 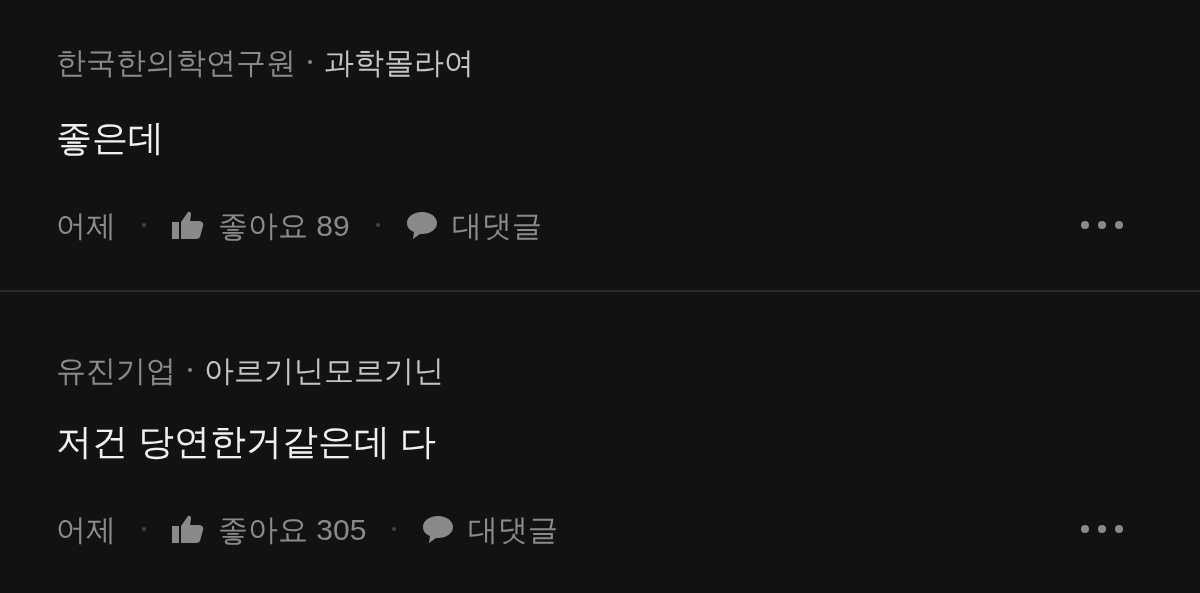 What do you see at coordinates (269, 529) in the screenshot?
I see `like-button: 좋아요 305` at bounding box center [269, 529].